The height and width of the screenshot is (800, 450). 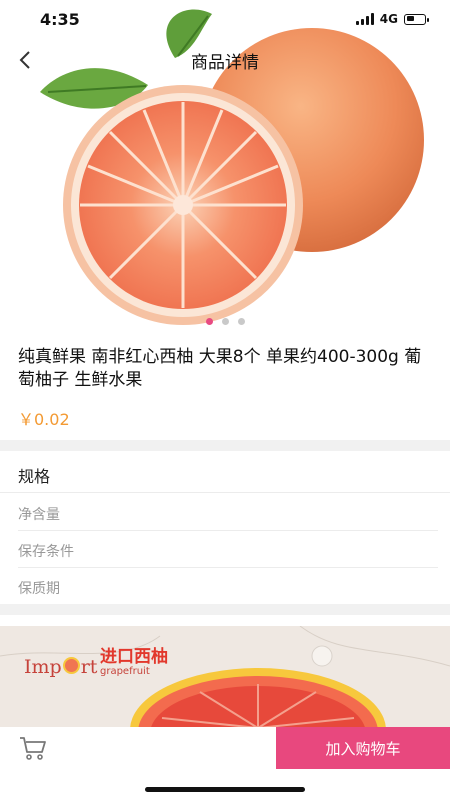 What do you see at coordinates (43, 667) in the screenshot?
I see `banner-import-text-start: Imp` at bounding box center [43, 667].